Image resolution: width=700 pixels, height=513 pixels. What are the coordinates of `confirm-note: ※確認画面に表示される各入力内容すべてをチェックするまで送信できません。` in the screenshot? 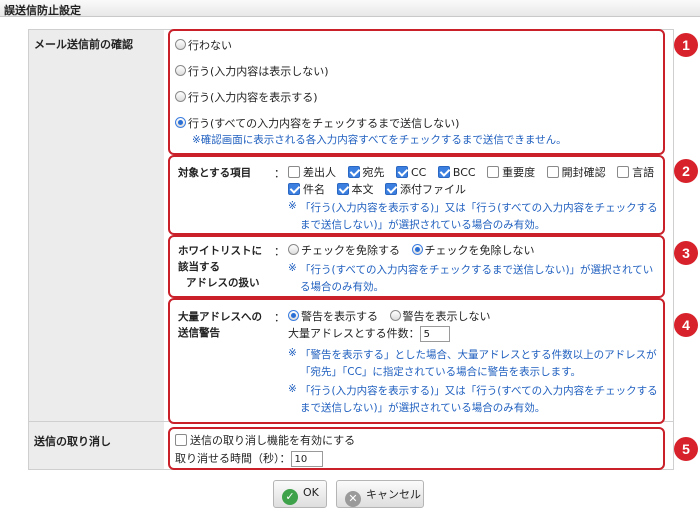 It's located at (379, 140).